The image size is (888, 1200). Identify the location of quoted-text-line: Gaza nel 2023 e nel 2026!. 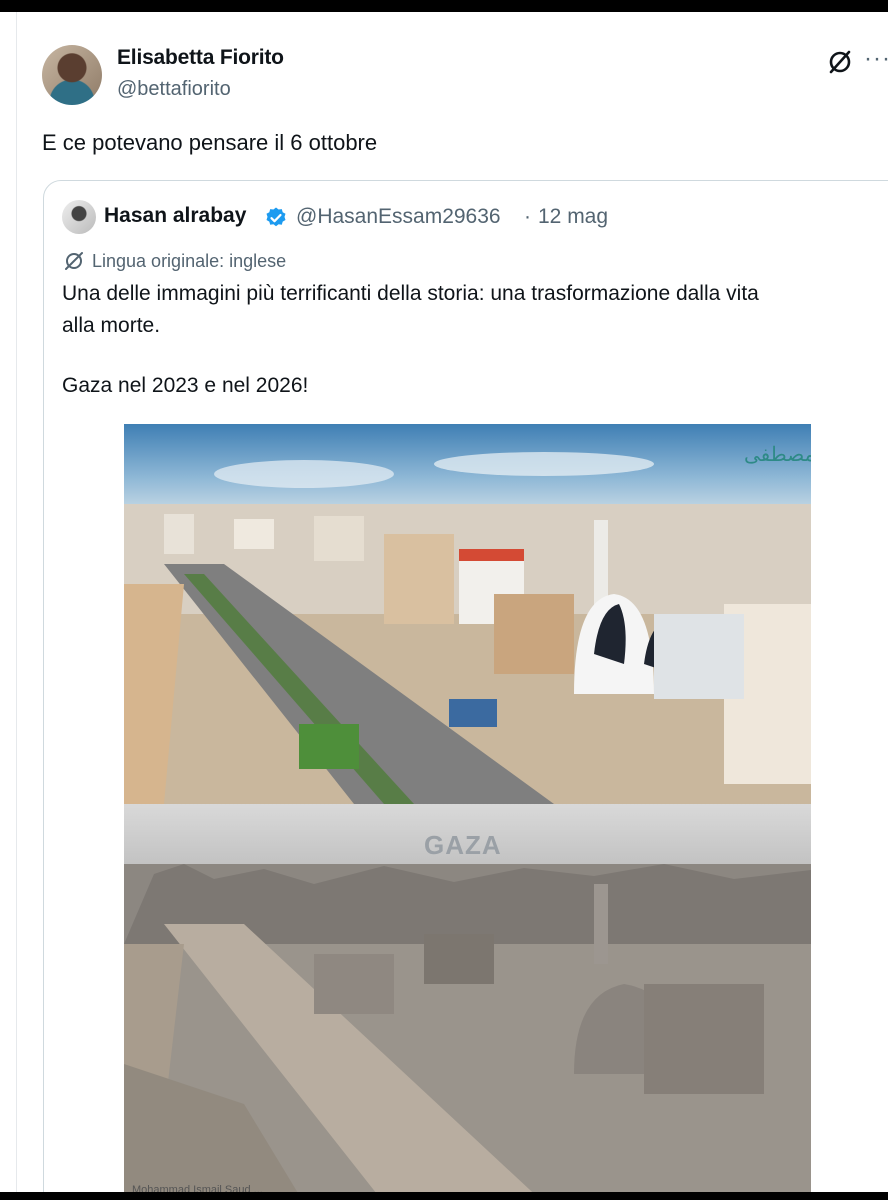
(185, 385).